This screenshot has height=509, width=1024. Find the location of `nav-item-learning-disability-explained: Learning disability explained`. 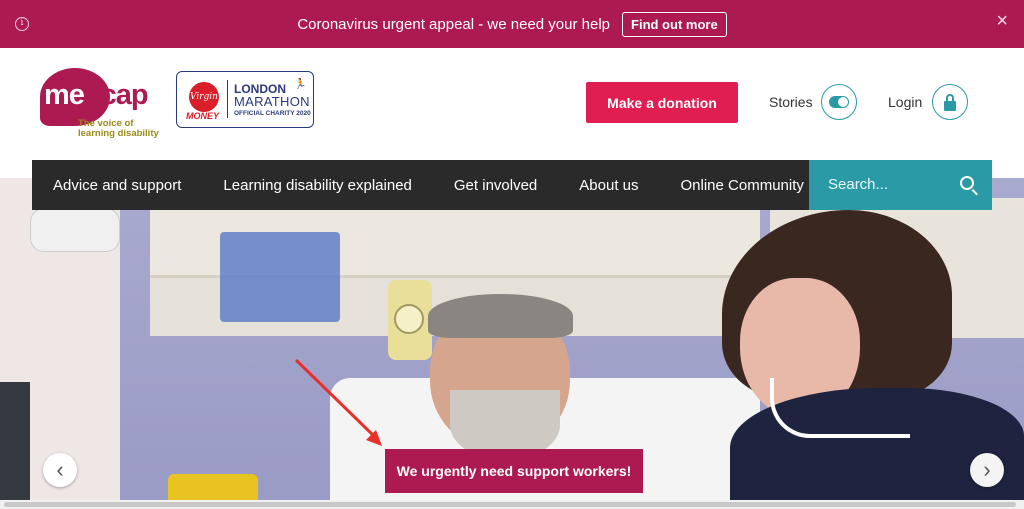

nav-item-learning-disability-explained: Learning disability explained is located at coordinates (317, 185).